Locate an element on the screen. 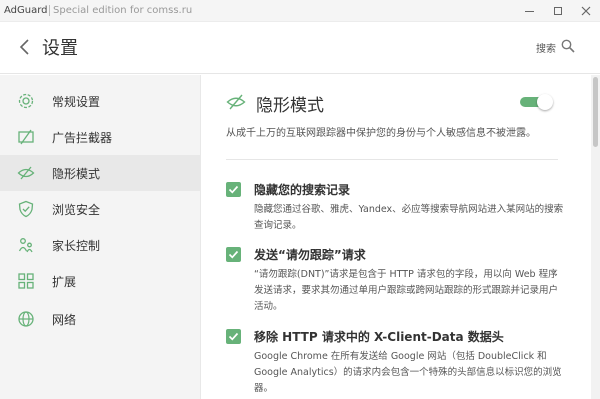 The width and height of the screenshot is (600, 399). close-icon is located at coordinates (586, 11).